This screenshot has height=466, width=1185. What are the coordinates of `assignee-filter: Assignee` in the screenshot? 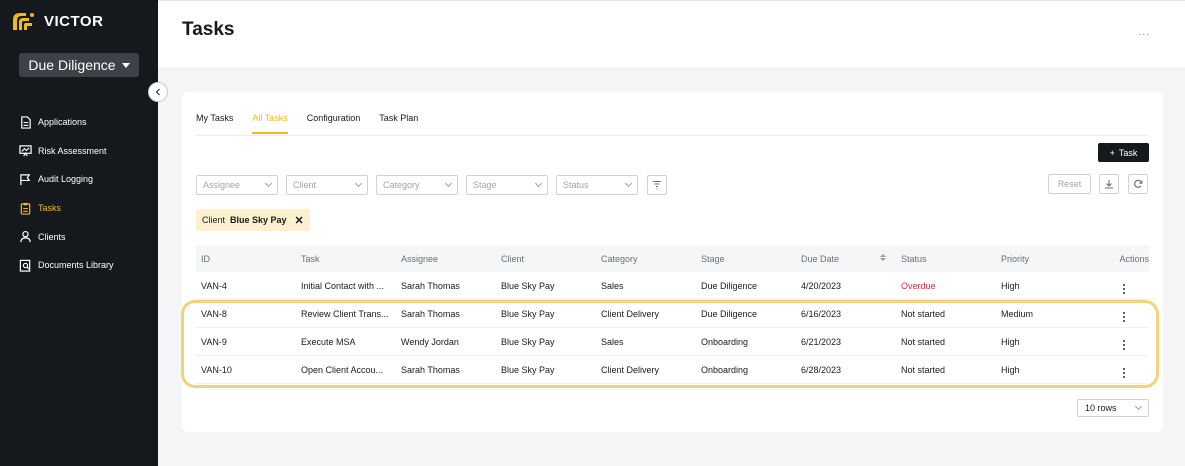 It's located at (237, 185).